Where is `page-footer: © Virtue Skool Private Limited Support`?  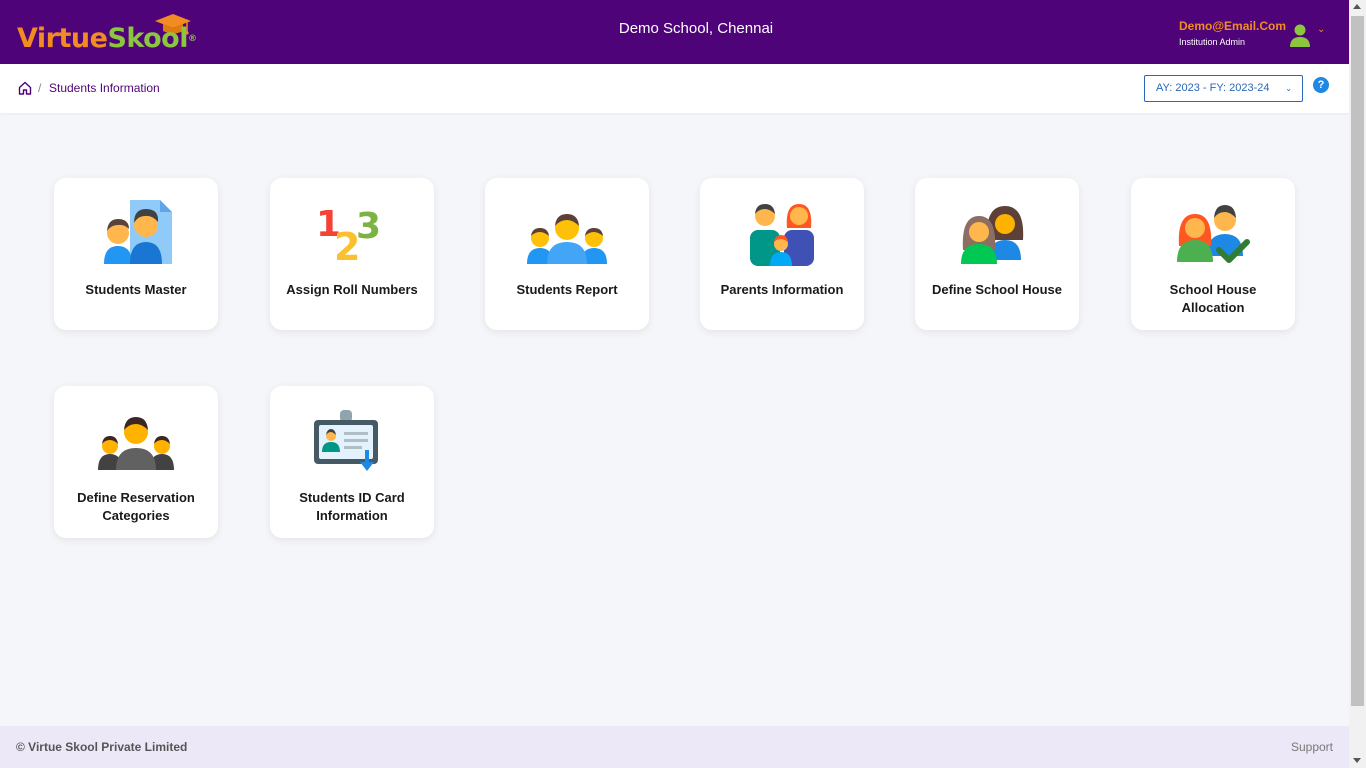
page-footer: © Virtue Skool Private Limited Support is located at coordinates (674, 747).